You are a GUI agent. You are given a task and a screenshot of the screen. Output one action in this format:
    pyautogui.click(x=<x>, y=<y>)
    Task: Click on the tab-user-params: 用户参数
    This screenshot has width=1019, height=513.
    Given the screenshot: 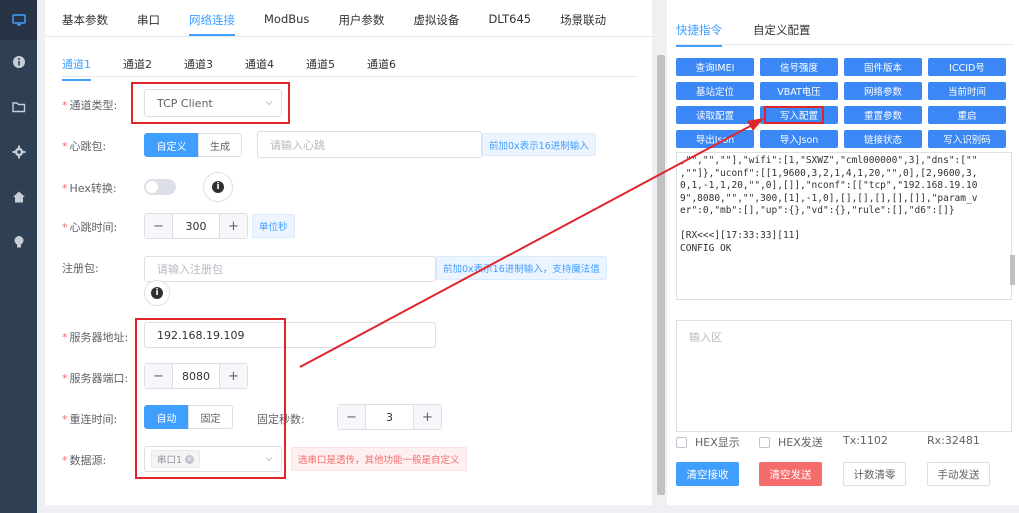 What is the action you would take?
    pyautogui.click(x=361, y=24)
    